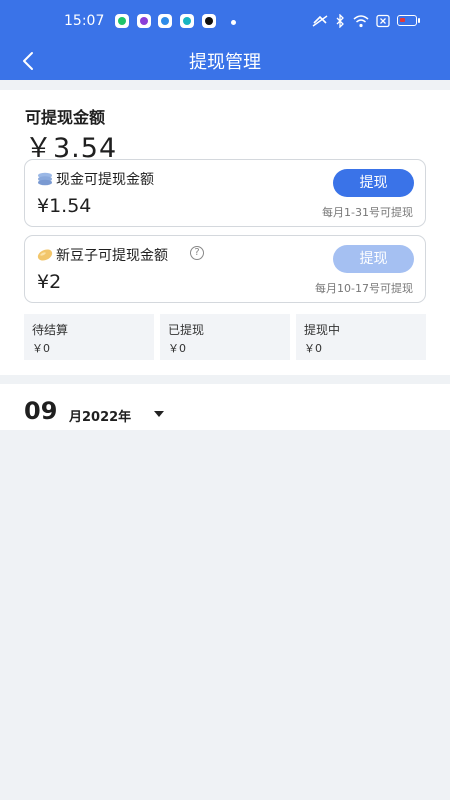 The width and height of the screenshot is (450, 800). I want to click on sim-icon, so click(383, 21).